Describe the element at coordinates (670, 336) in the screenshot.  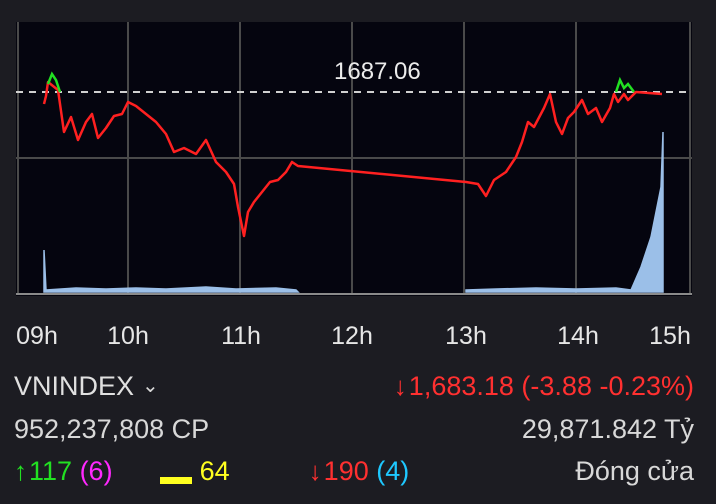
I see `time-tick-15h: 15h` at that location.